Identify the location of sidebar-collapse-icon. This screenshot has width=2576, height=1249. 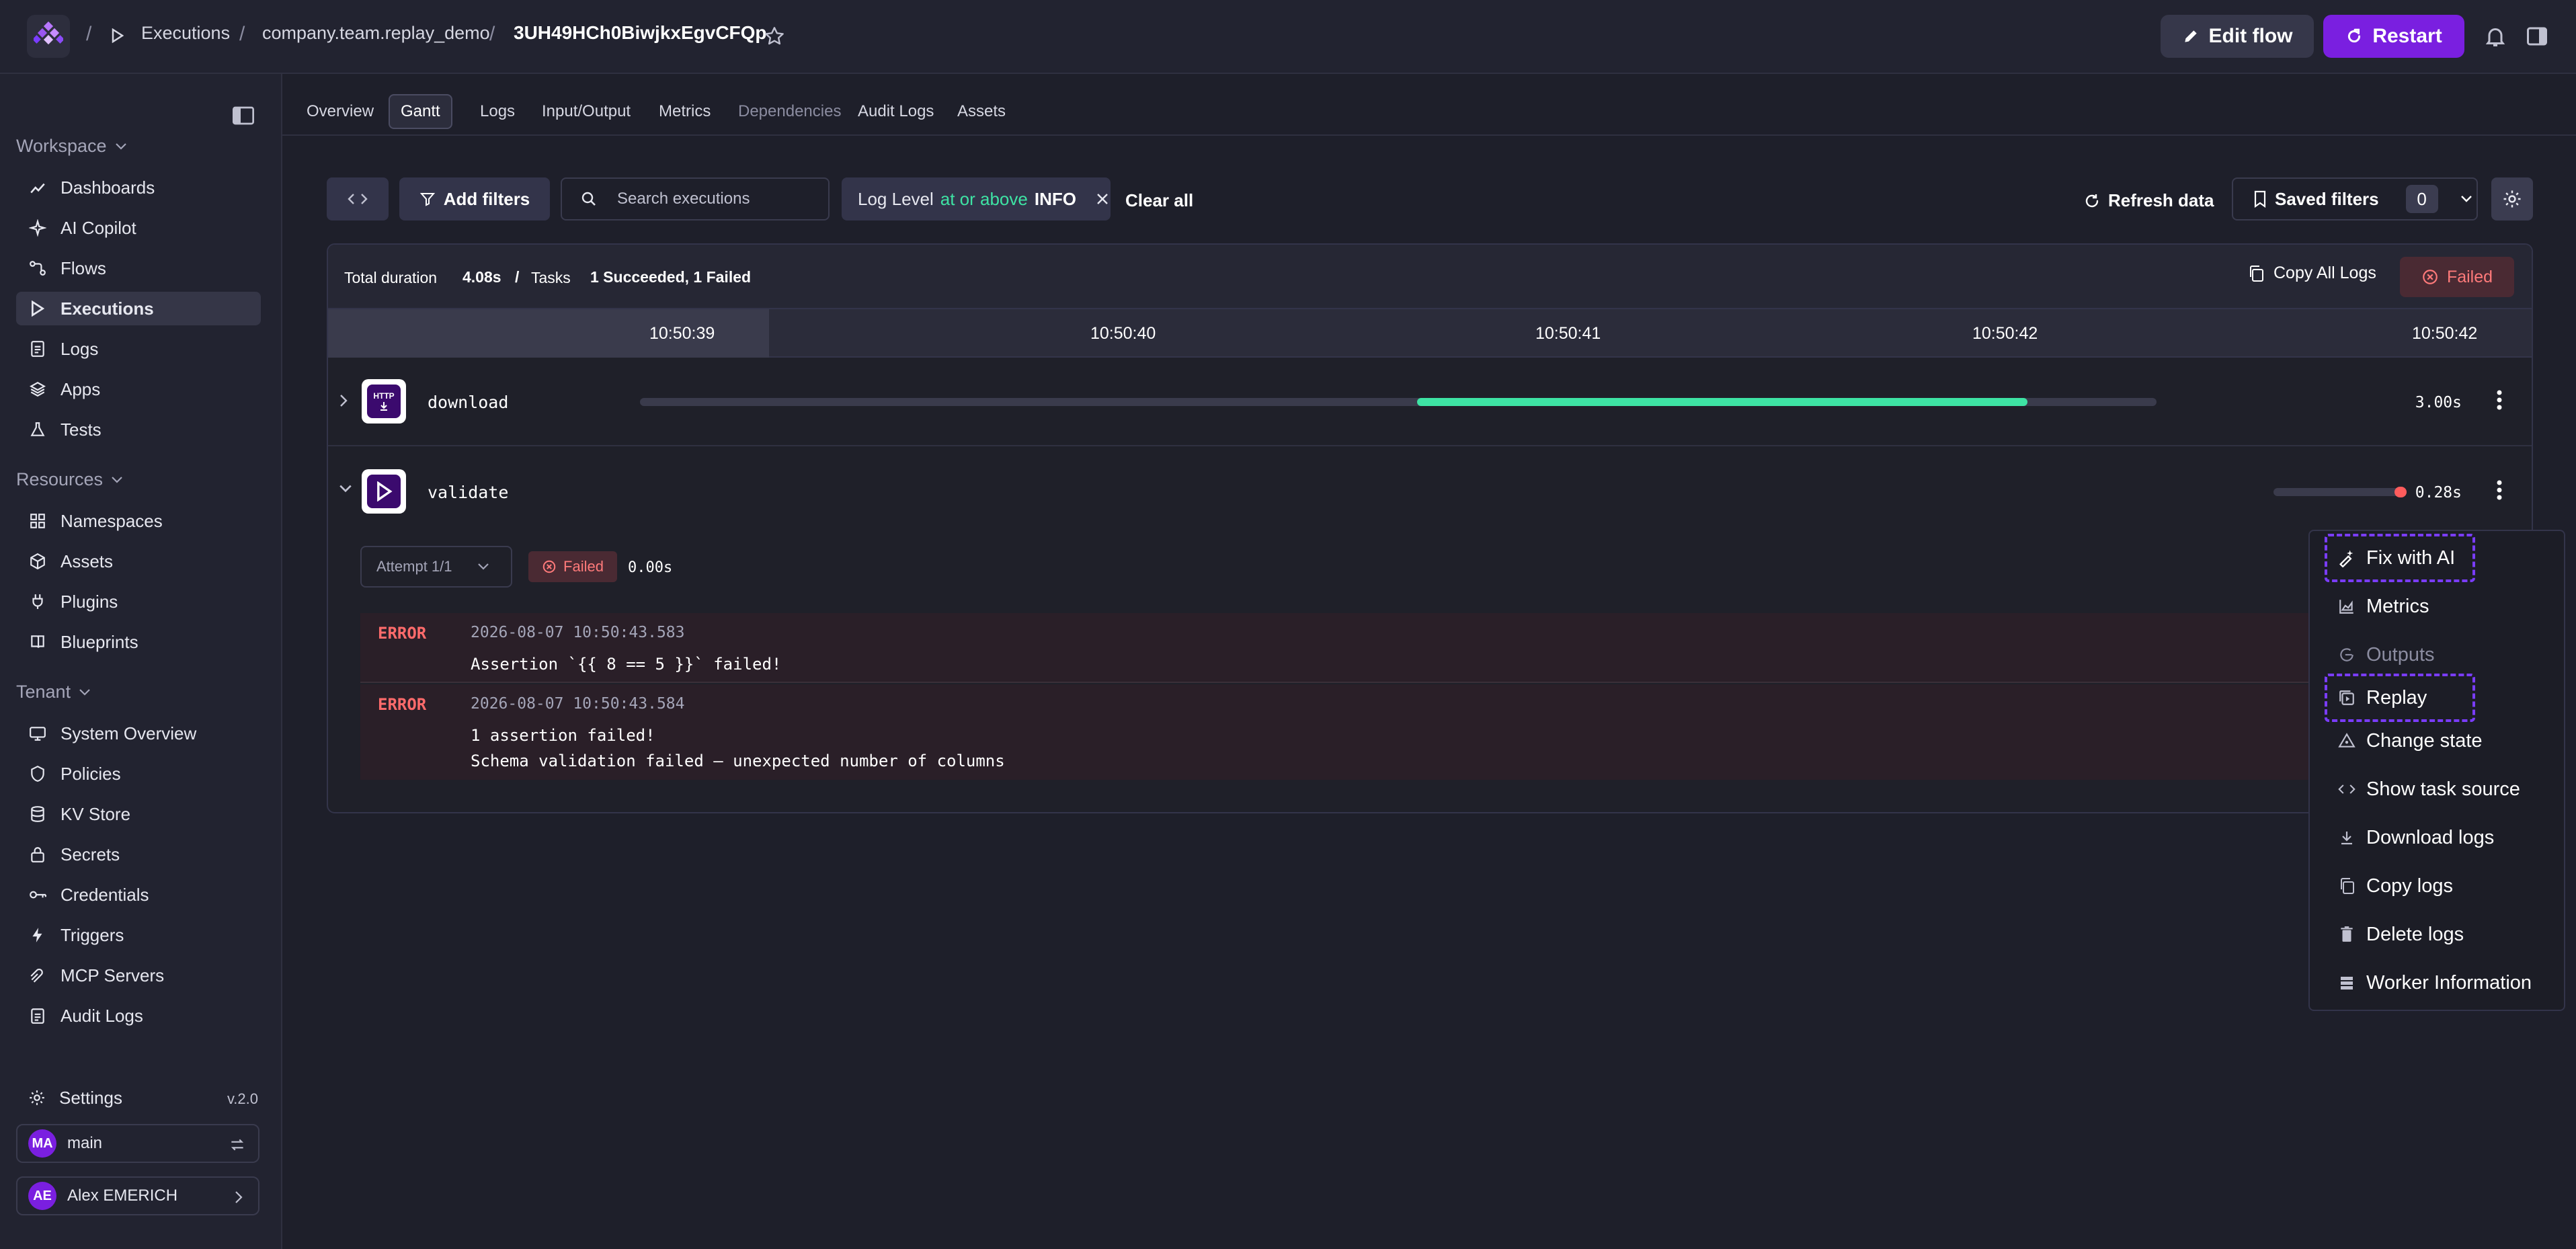
(243, 115).